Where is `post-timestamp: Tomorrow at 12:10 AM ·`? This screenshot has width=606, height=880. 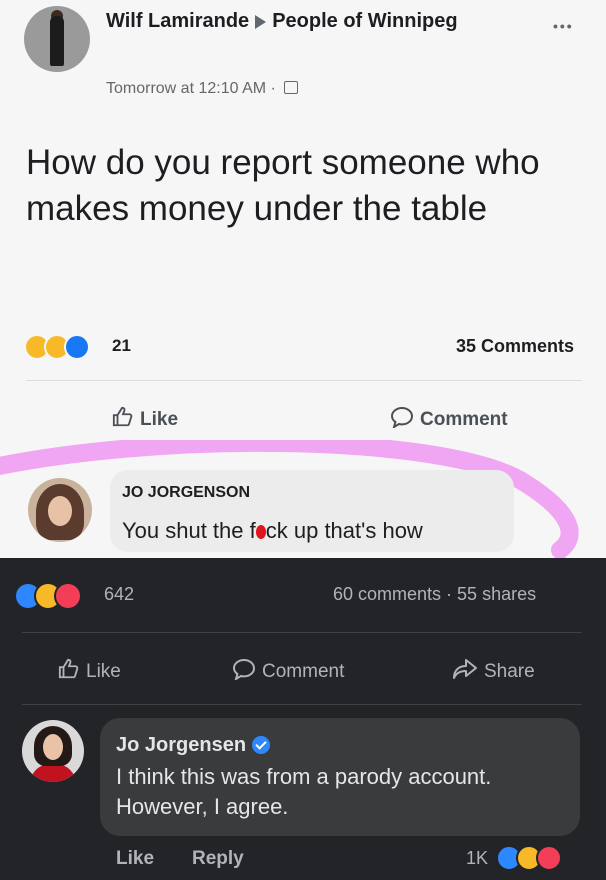
post-timestamp: Tomorrow at 12:10 AM · is located at coordinates (202, 89).